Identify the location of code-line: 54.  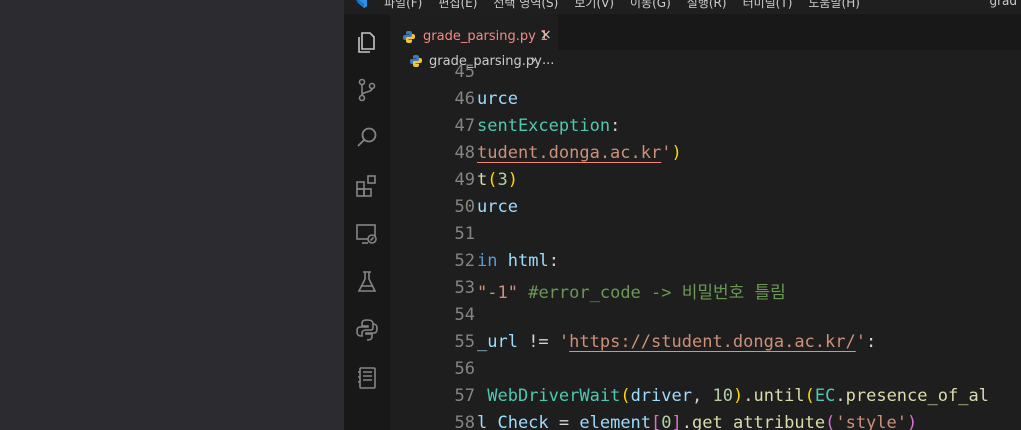
(705, 318).